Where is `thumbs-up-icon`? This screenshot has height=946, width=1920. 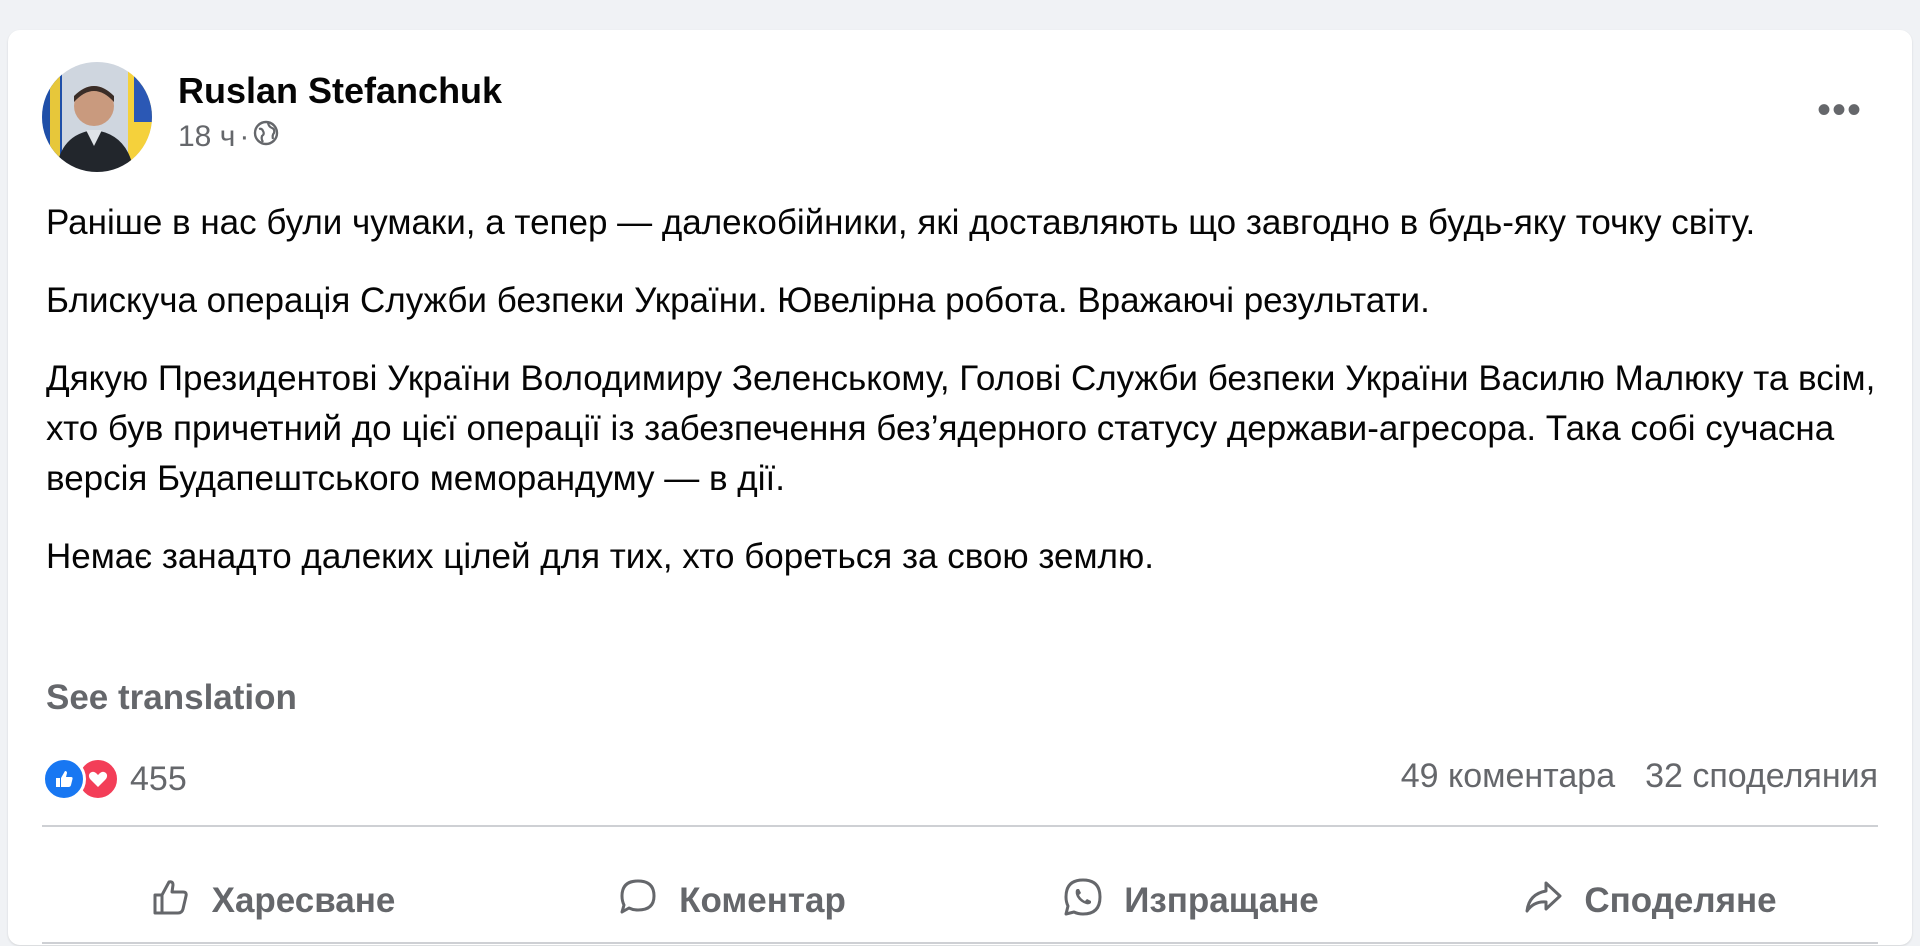
thumbs-up-icon is located at coordinates (171, 901).